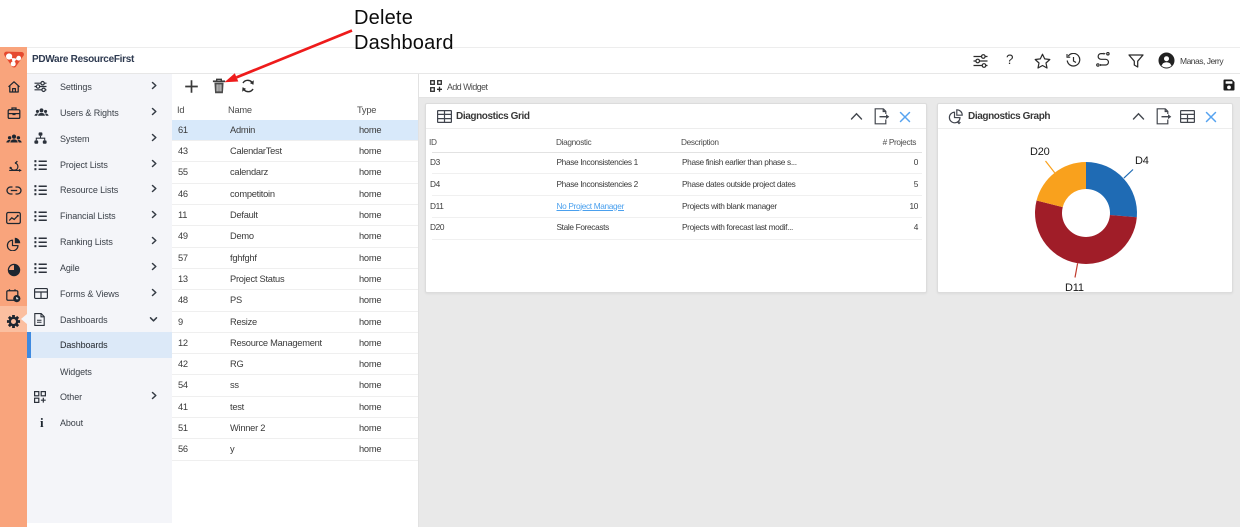 The height and width of the screenshot is (527, 1240). I want to click on svg-text: D4, so click(1142, 161).